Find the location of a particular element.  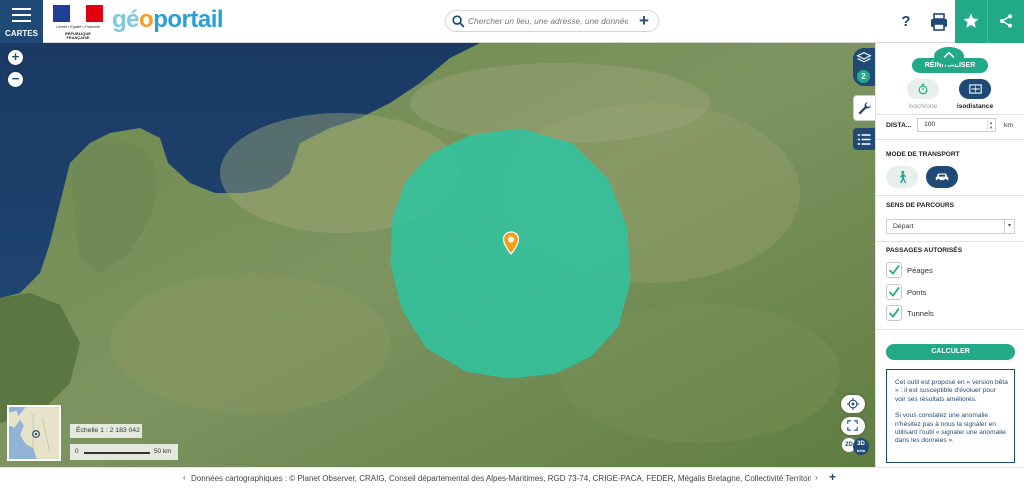

gov-motto: Liberté • Égalité • Fraternité is located at coordinates (78, 27).